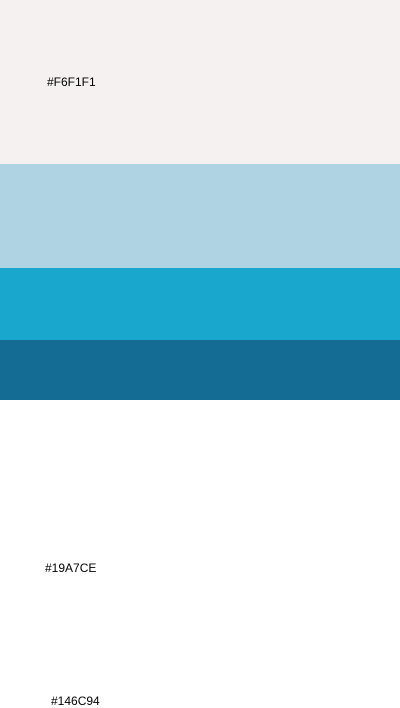  What do you see at coordinates (75, 701) in the screenshot?
I see `swatch-hex-label: #146C94` at bounding box center [75, 701].